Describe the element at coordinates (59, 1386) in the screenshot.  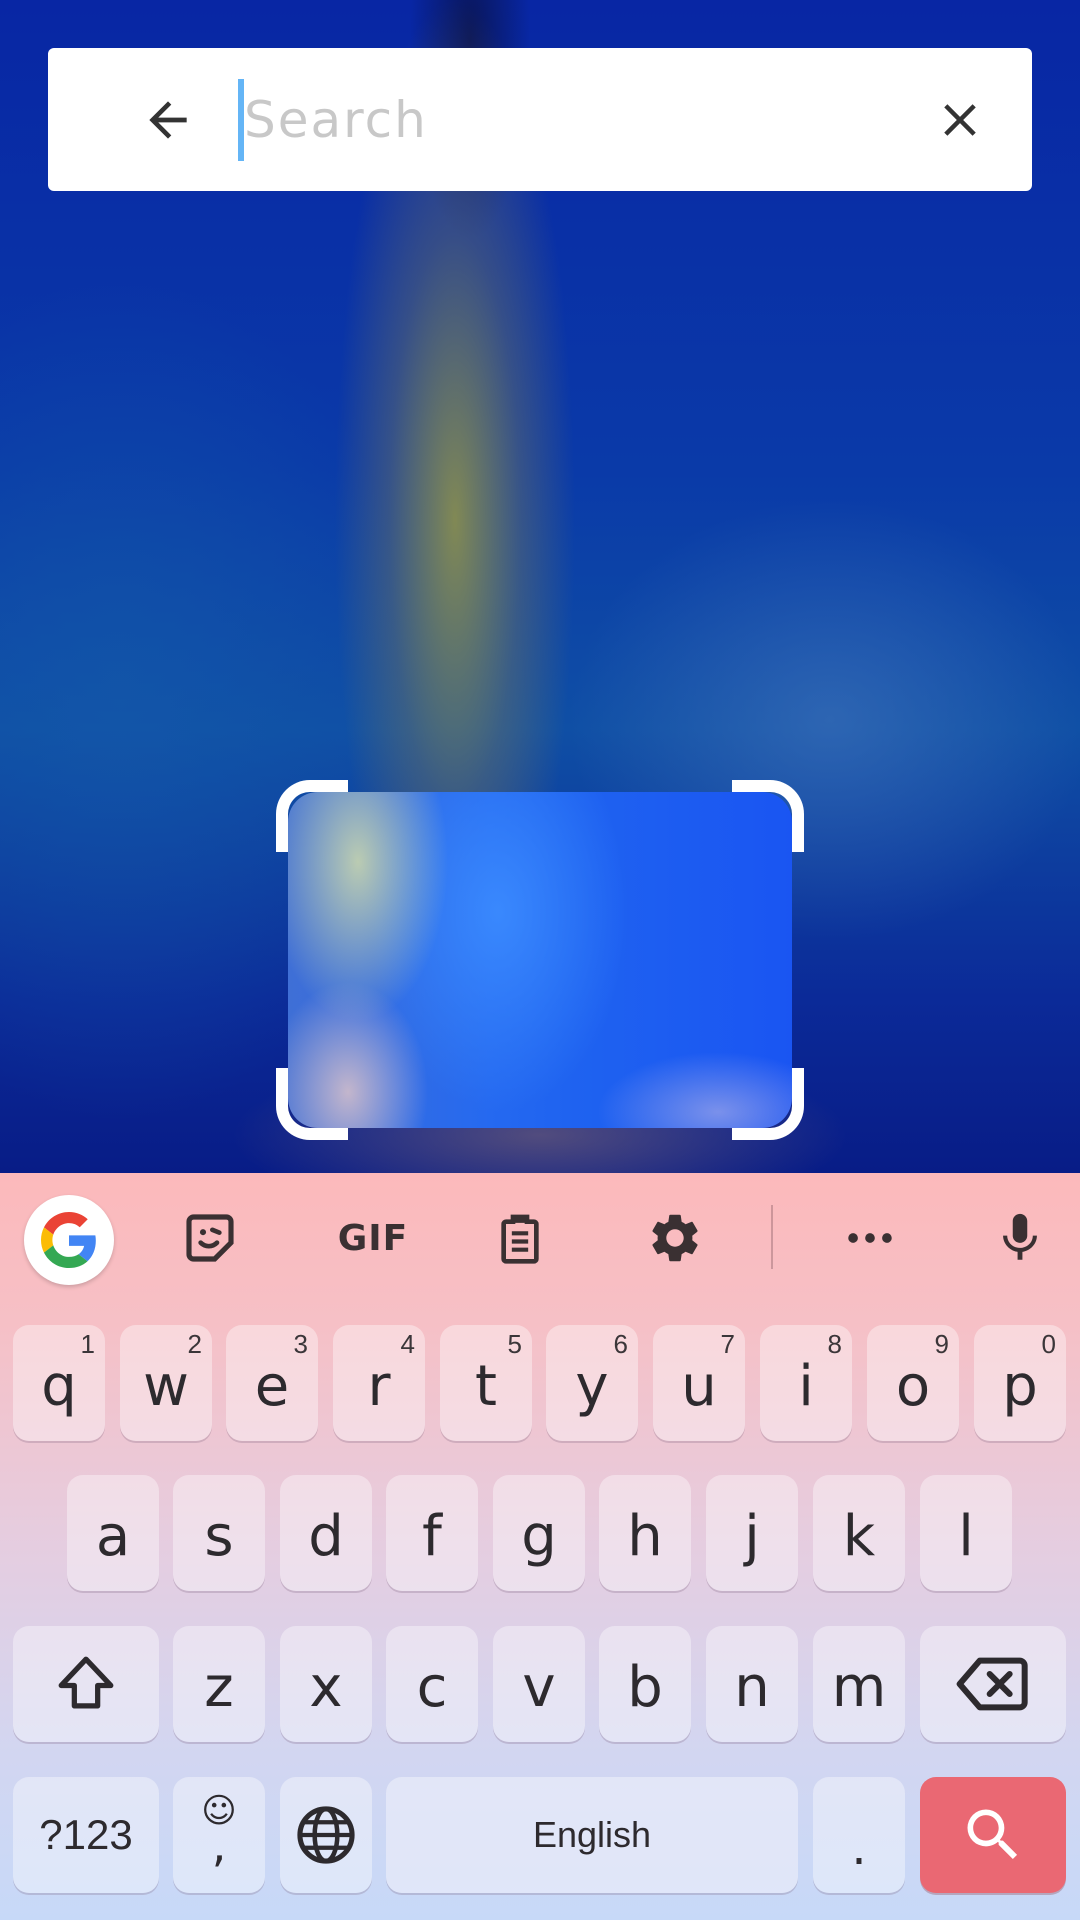
I see `key-label: q` at that location.